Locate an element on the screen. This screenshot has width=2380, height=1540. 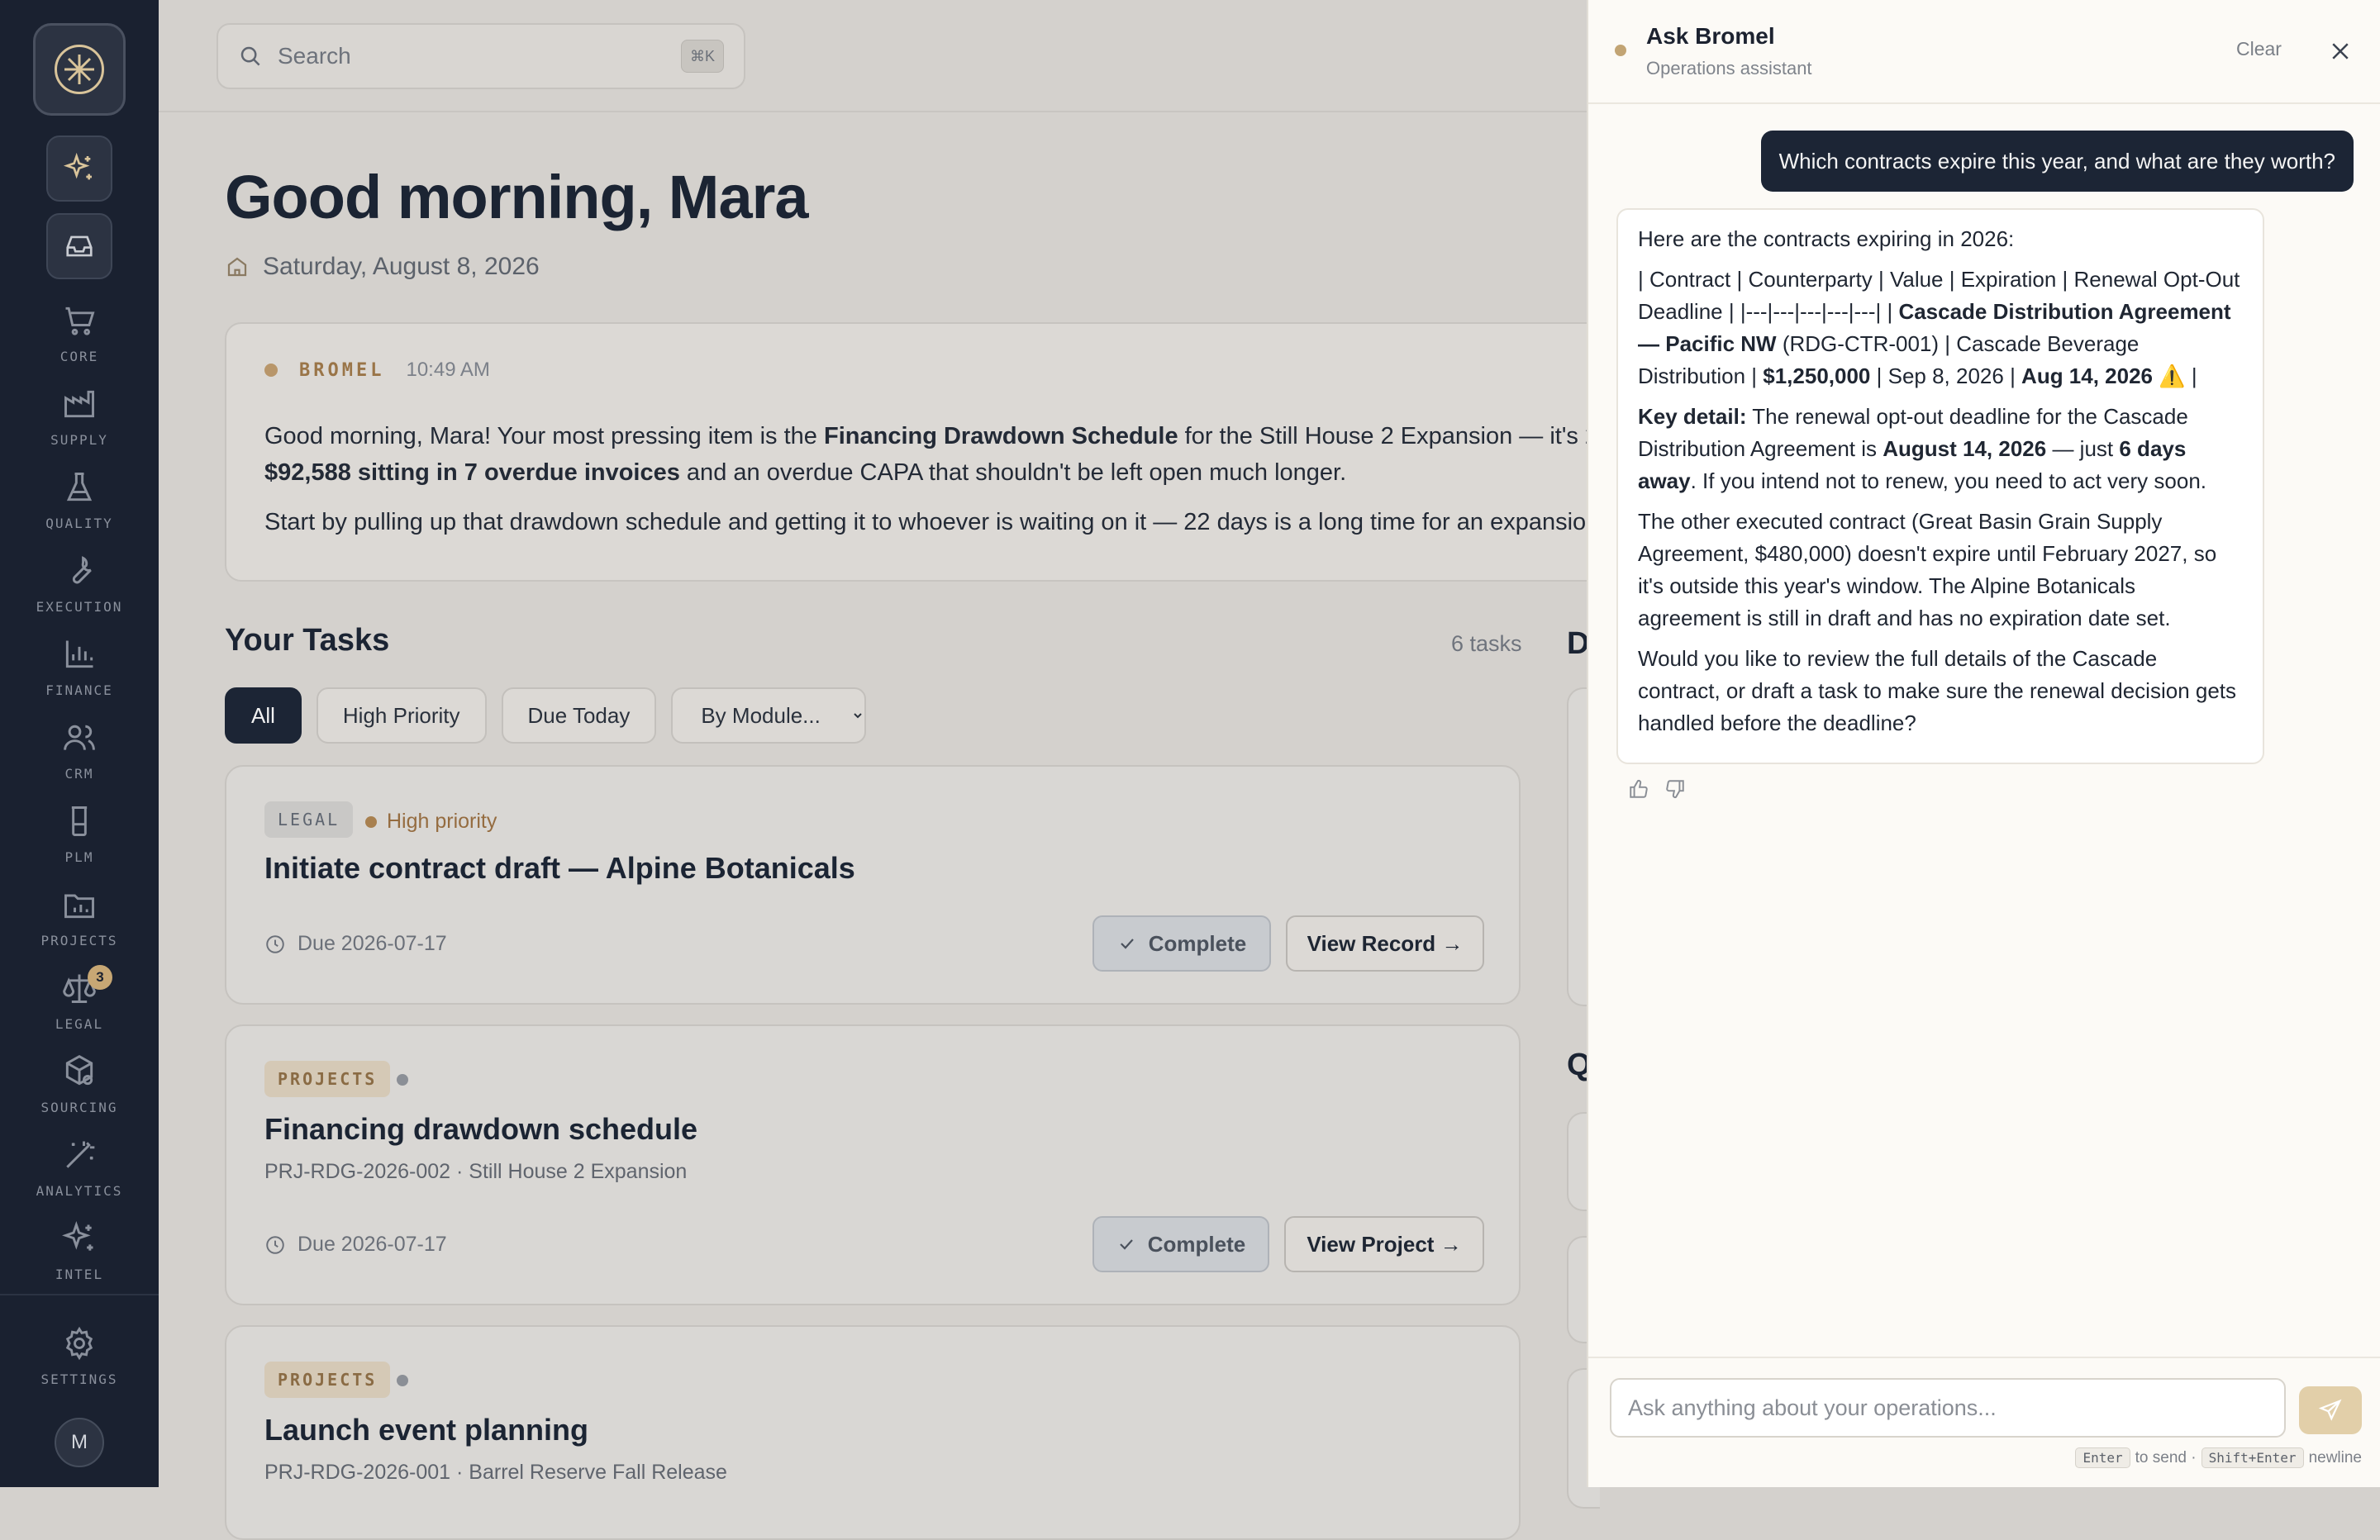
nav-sourcing: SOURCING is located at coordinates (79, 1084).